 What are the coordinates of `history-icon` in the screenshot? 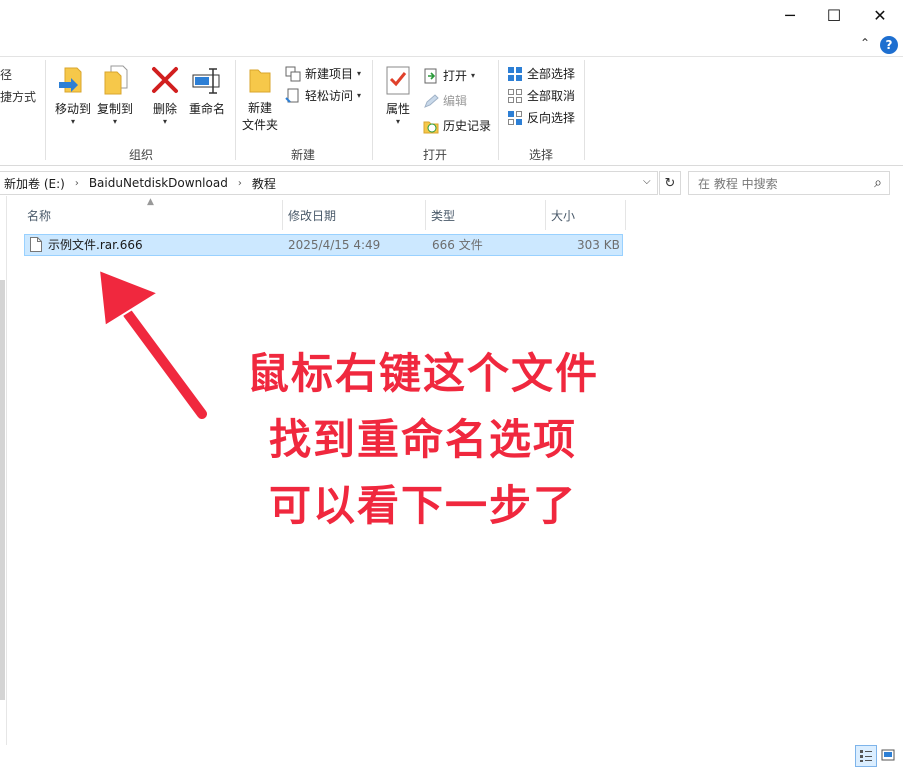 It's located at (431, 126).